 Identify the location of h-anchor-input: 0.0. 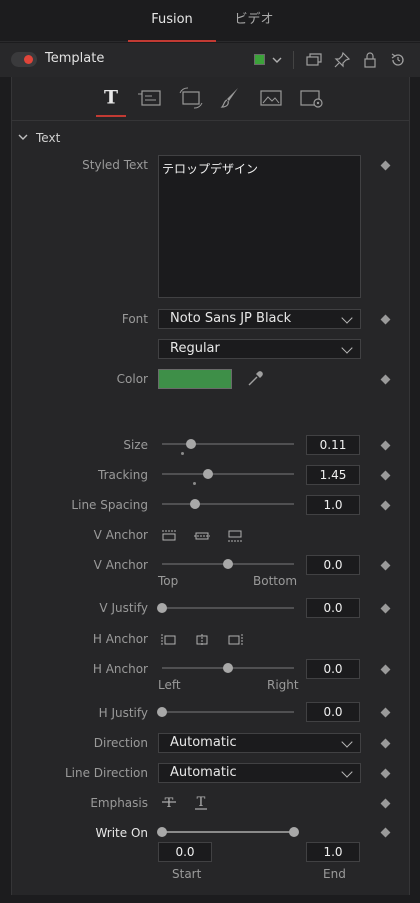
(333, 669).